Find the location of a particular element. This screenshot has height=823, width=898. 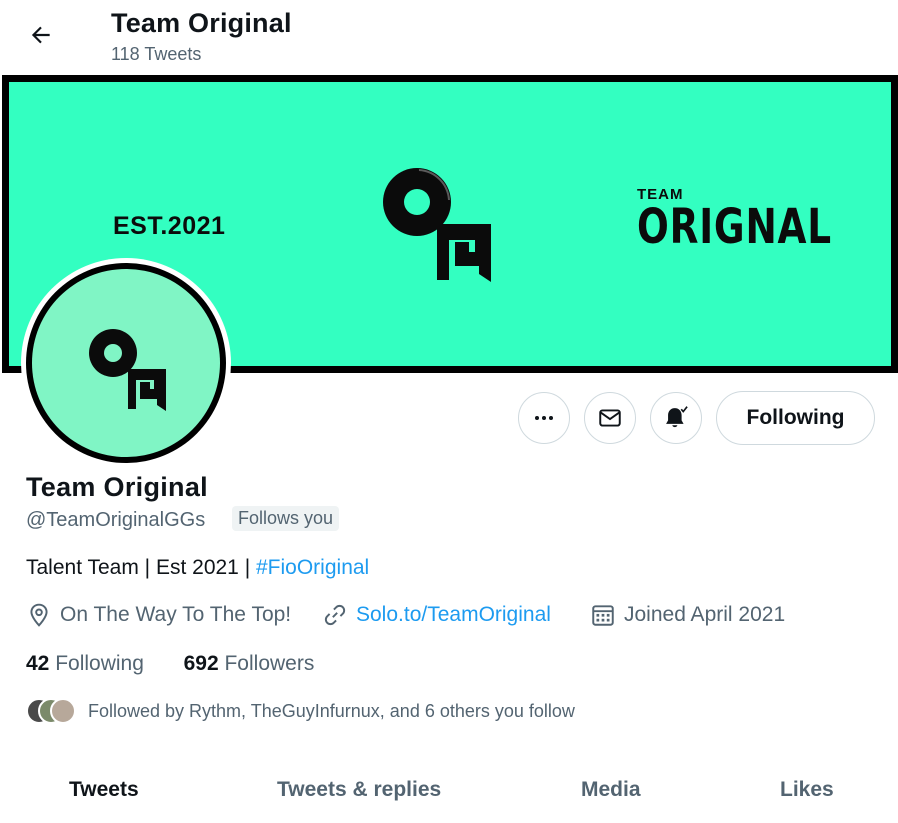

back-button is located at coordinates (41, 35).